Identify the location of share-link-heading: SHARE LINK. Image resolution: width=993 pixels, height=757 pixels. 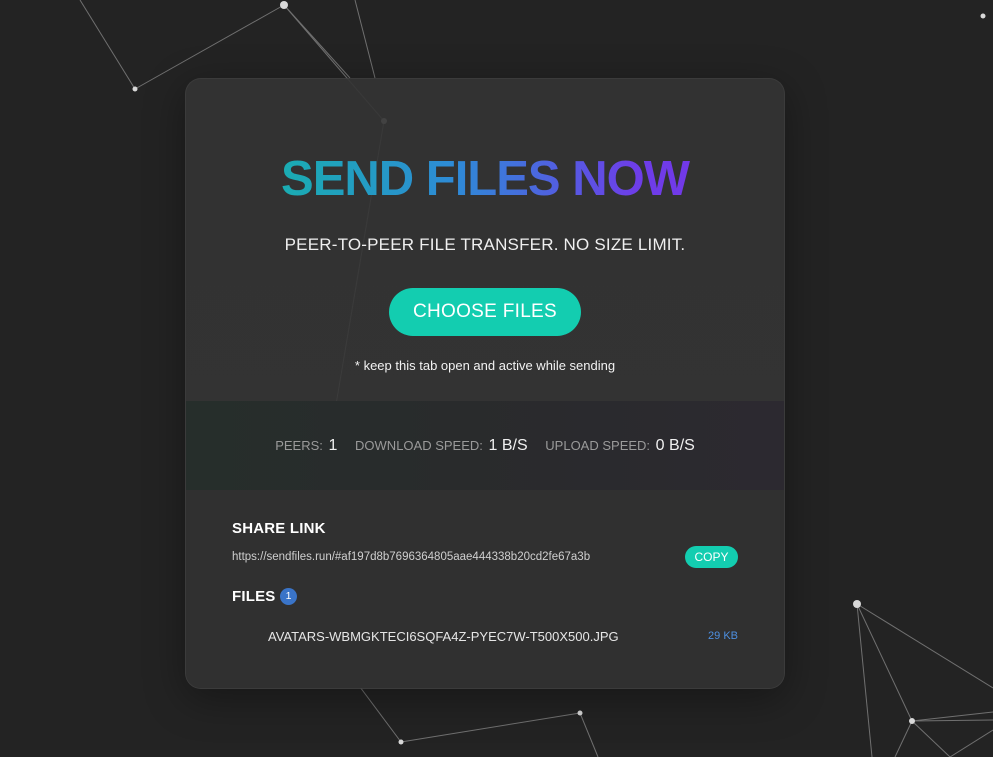
(279, 528).